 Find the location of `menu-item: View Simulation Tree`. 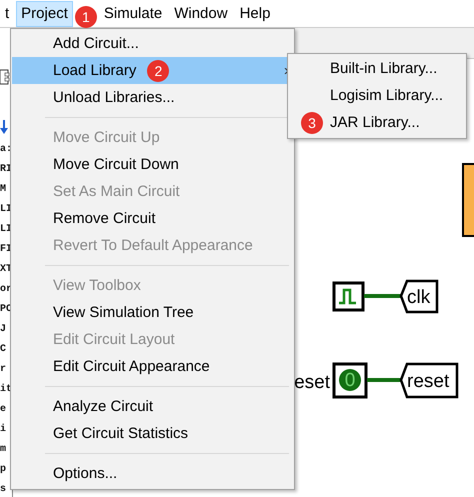

menu-item: View Simulation Tree is located at coordinates (152, 312).